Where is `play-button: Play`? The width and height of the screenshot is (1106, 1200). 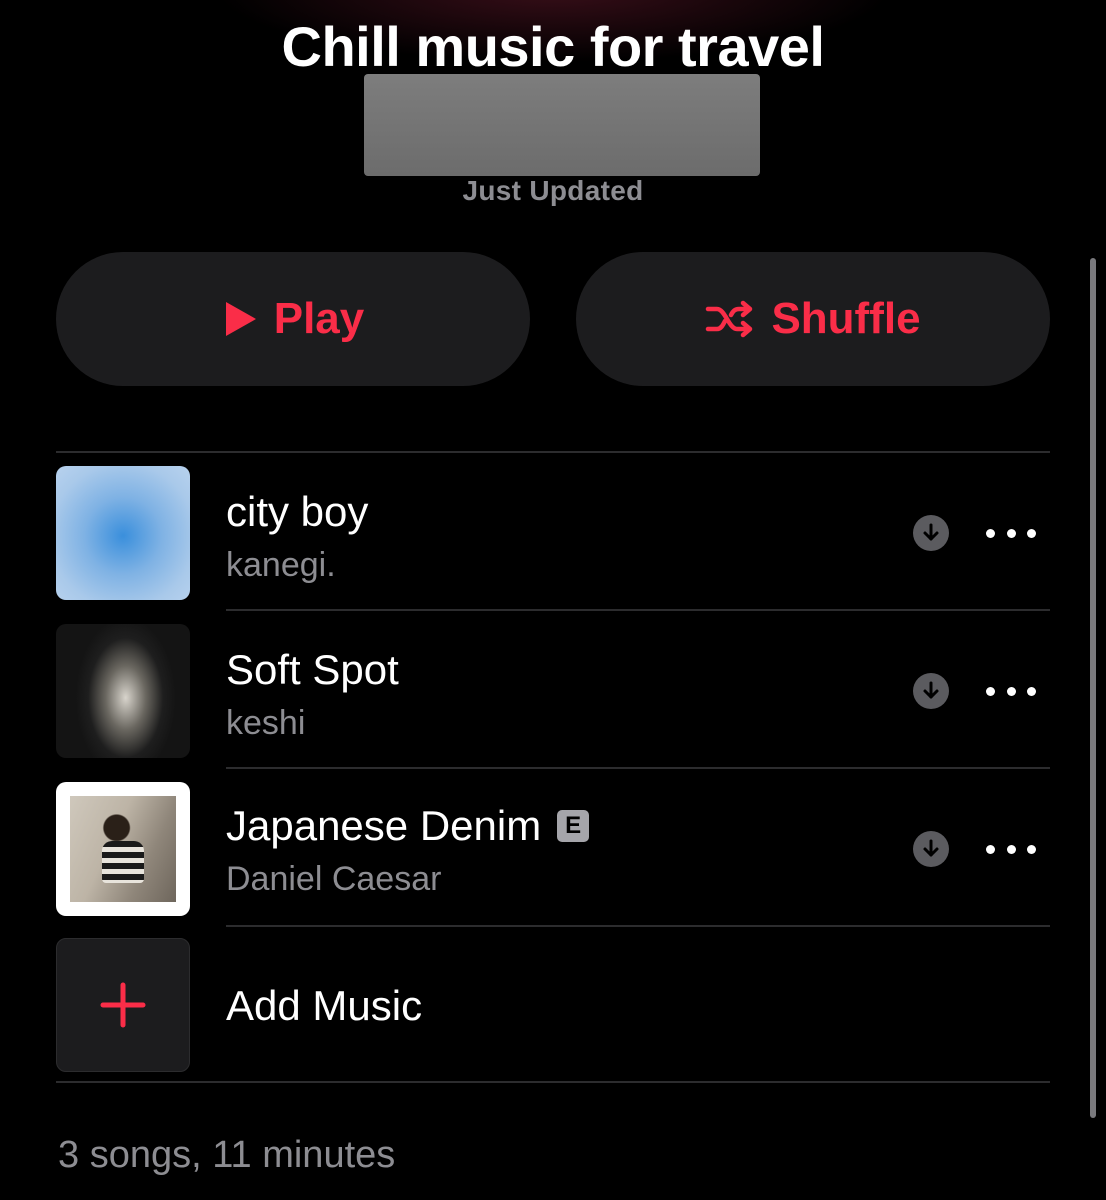
play-button: Play is located at coordinates (293, 319).